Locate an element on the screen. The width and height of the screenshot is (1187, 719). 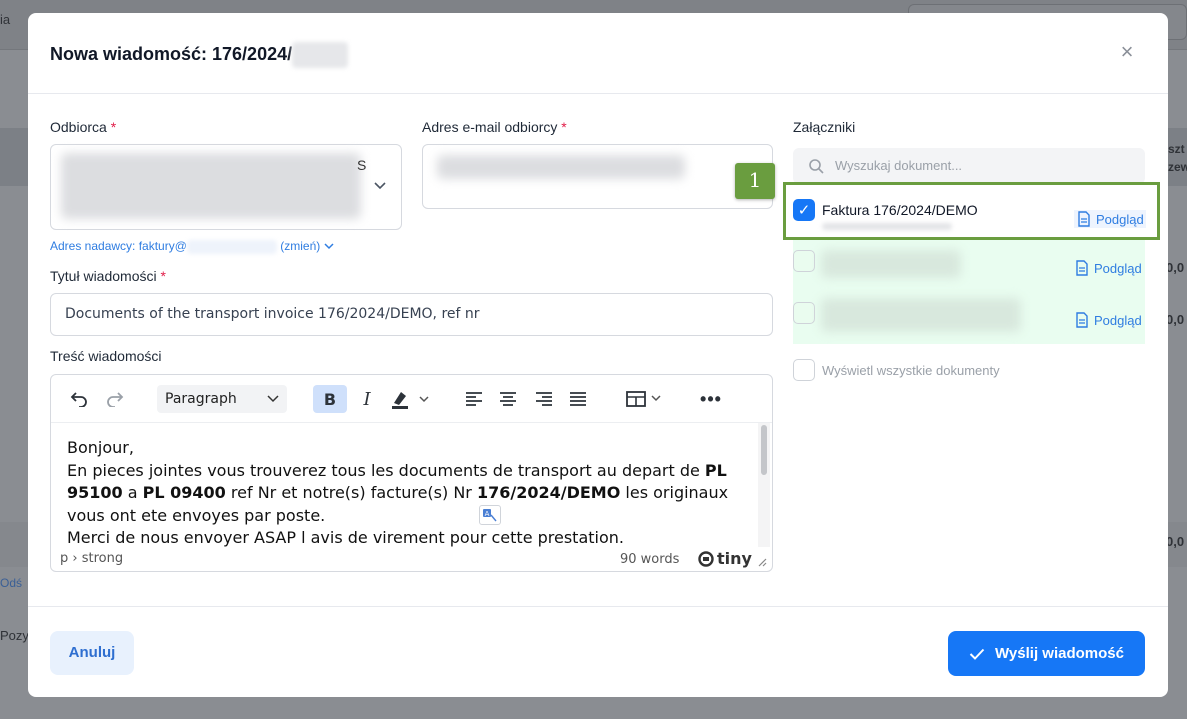
resize-handle-icon is located at coordinates (762, 562).